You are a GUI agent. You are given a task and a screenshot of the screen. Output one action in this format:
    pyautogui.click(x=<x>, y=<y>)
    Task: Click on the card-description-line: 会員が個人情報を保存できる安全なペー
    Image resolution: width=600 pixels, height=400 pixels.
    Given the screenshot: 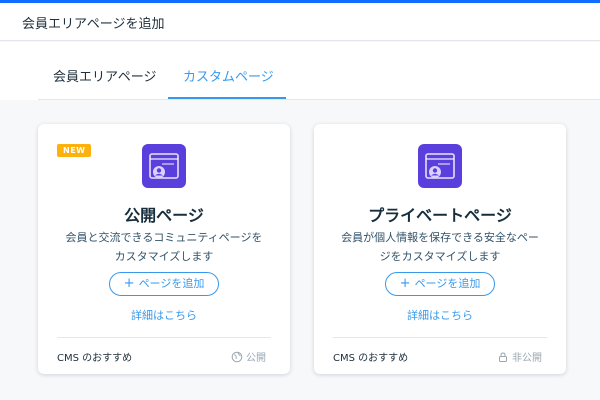 What is the action you would take?
    pyautogui.click(x=440, y=237)
    